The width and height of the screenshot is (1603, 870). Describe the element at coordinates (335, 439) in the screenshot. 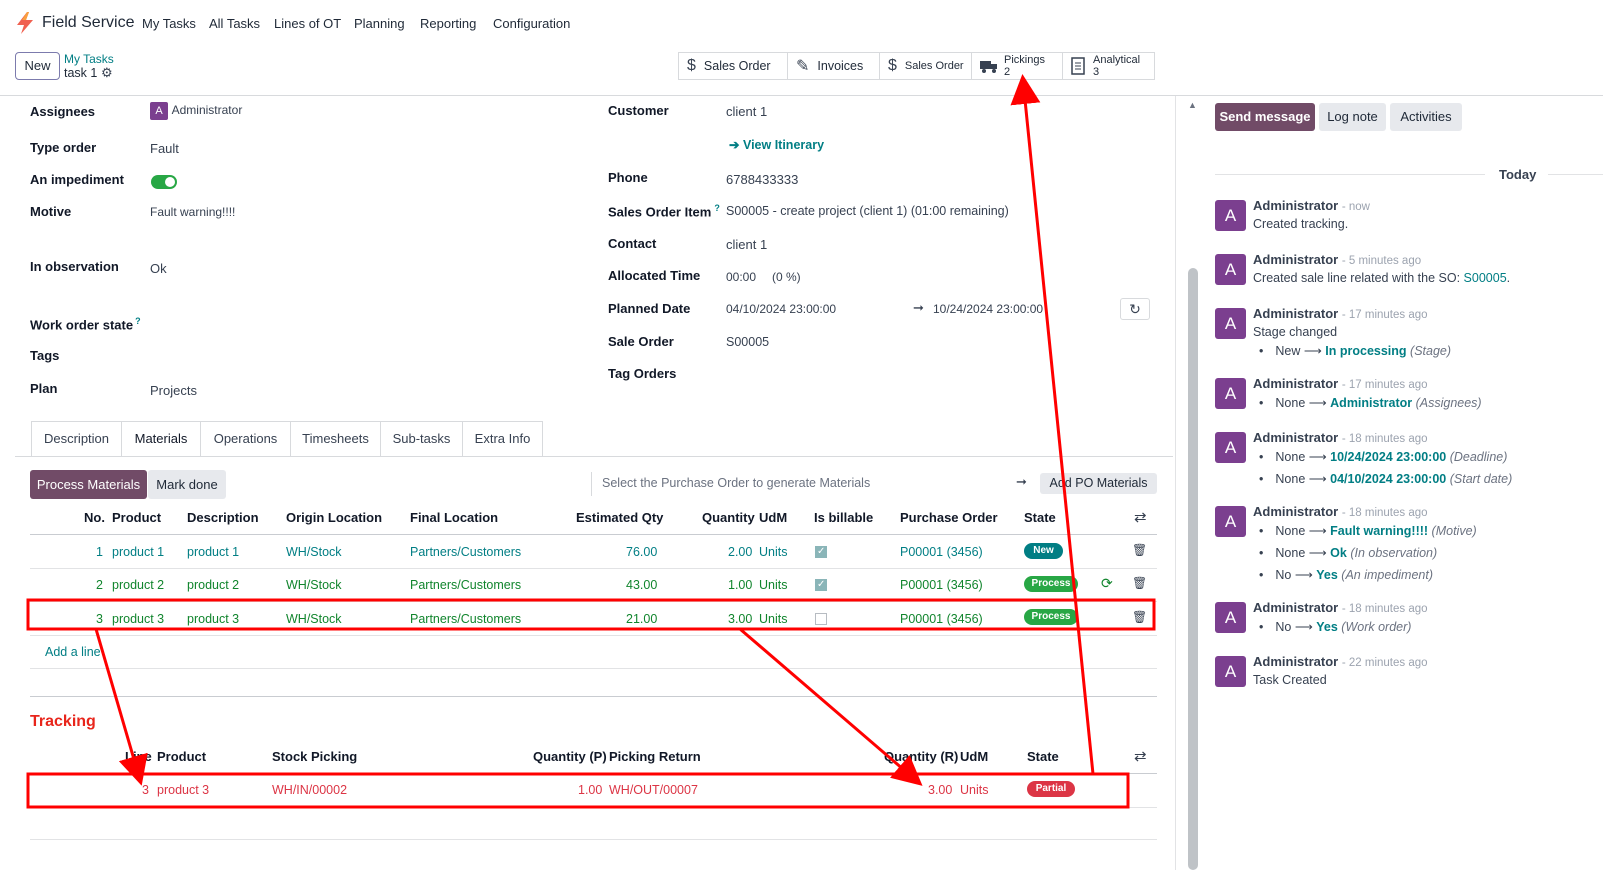

I see `tab-timesheets: Timesheets` at that location.